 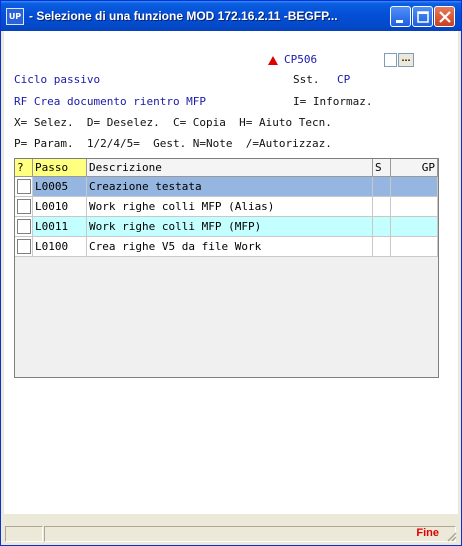 I want to click on maximize-button, so click(x=422, y=16).